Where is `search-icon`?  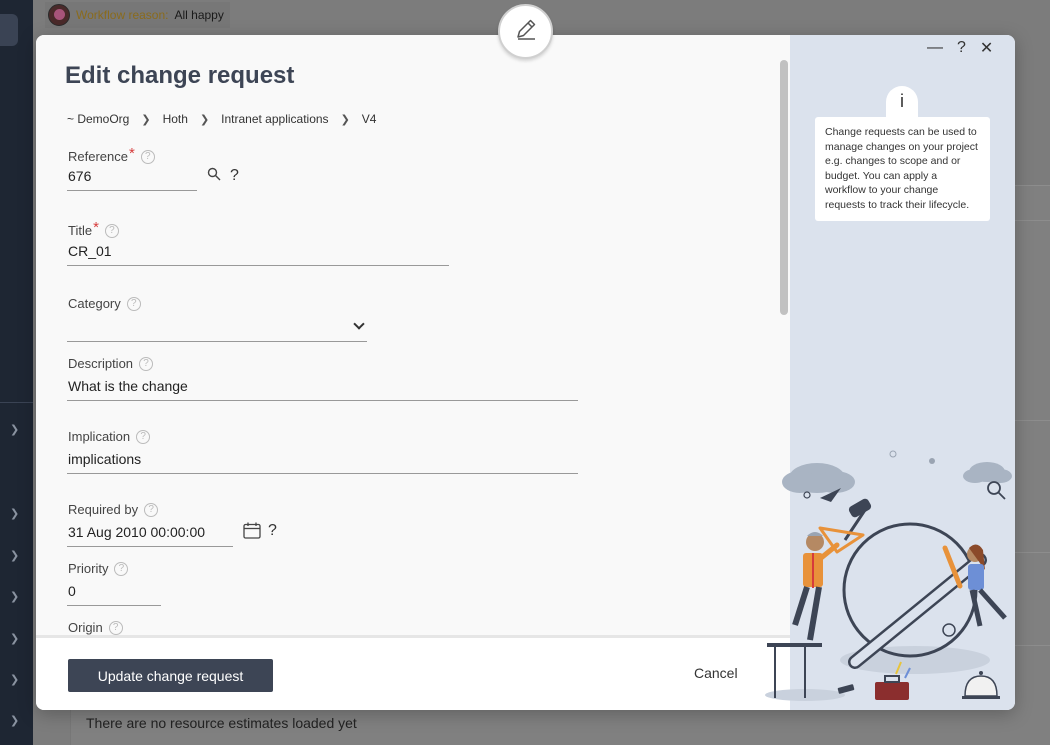
search-icon is located at coordinates (214, 176).